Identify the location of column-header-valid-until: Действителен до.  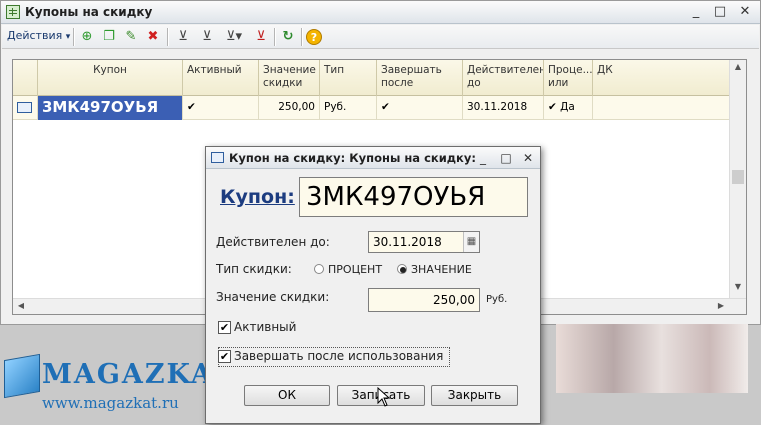
(503, 78).